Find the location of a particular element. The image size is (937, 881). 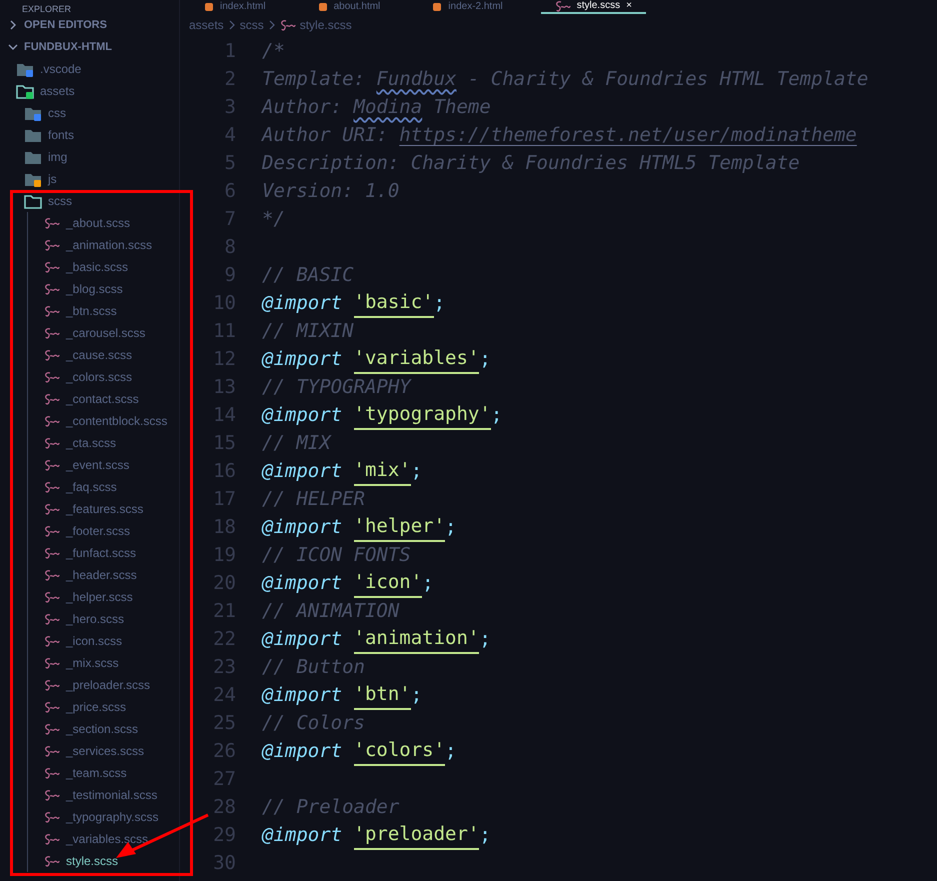

code-comment: Version: 1.0 is located at coordinates (331, 191).